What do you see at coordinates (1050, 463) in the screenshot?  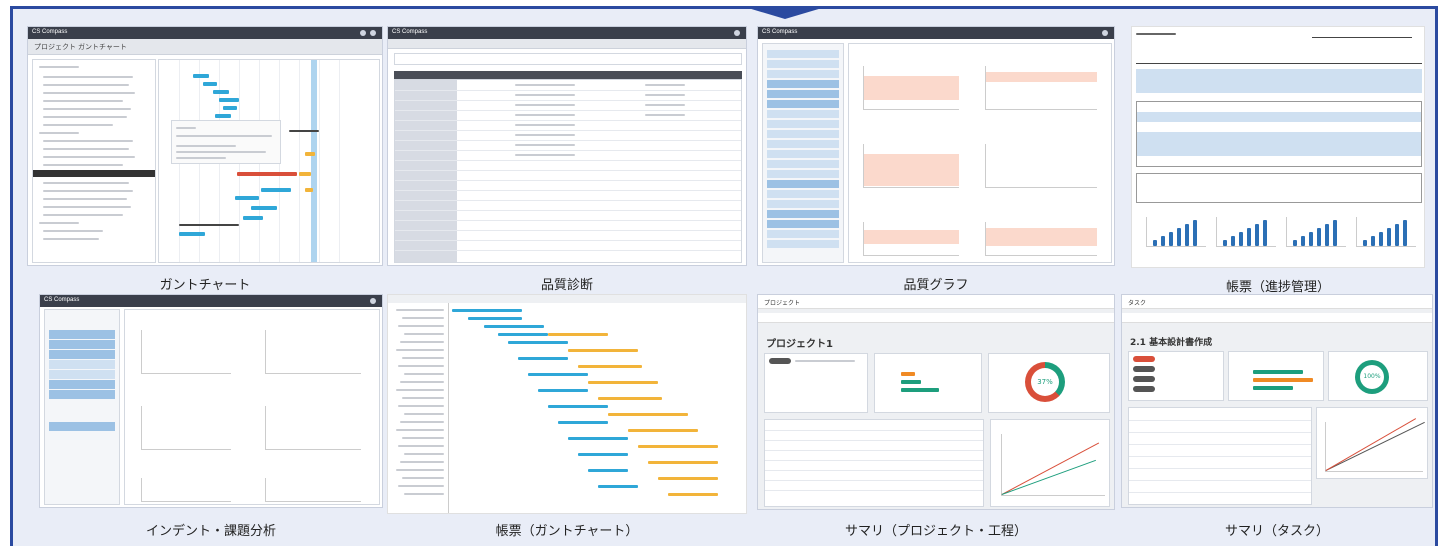 I see `progress-trend-chart` at bounding box center [1050, 463].